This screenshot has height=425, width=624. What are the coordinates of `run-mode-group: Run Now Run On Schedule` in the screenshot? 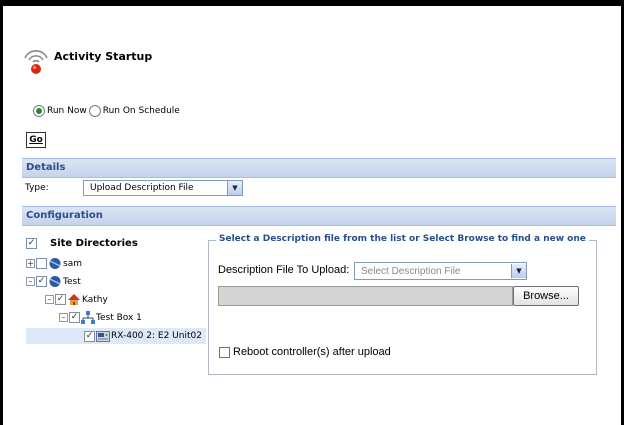 It's located at (107, 111).